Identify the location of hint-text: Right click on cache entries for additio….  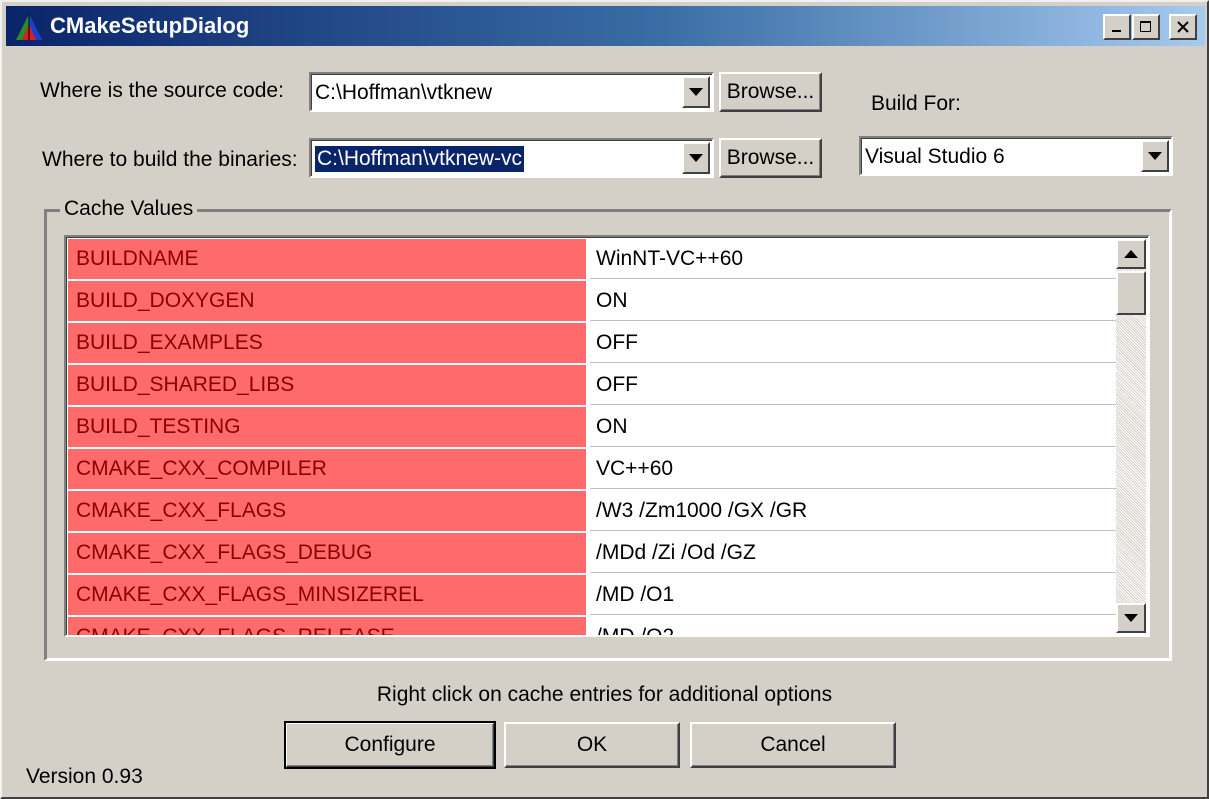
(604, 694).